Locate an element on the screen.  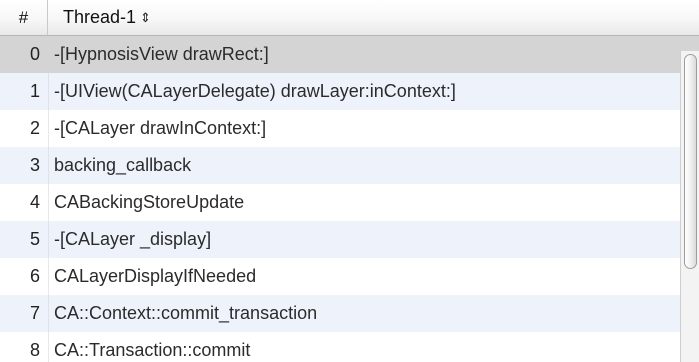
row-index: 7 is located at coordinates (34, 313).